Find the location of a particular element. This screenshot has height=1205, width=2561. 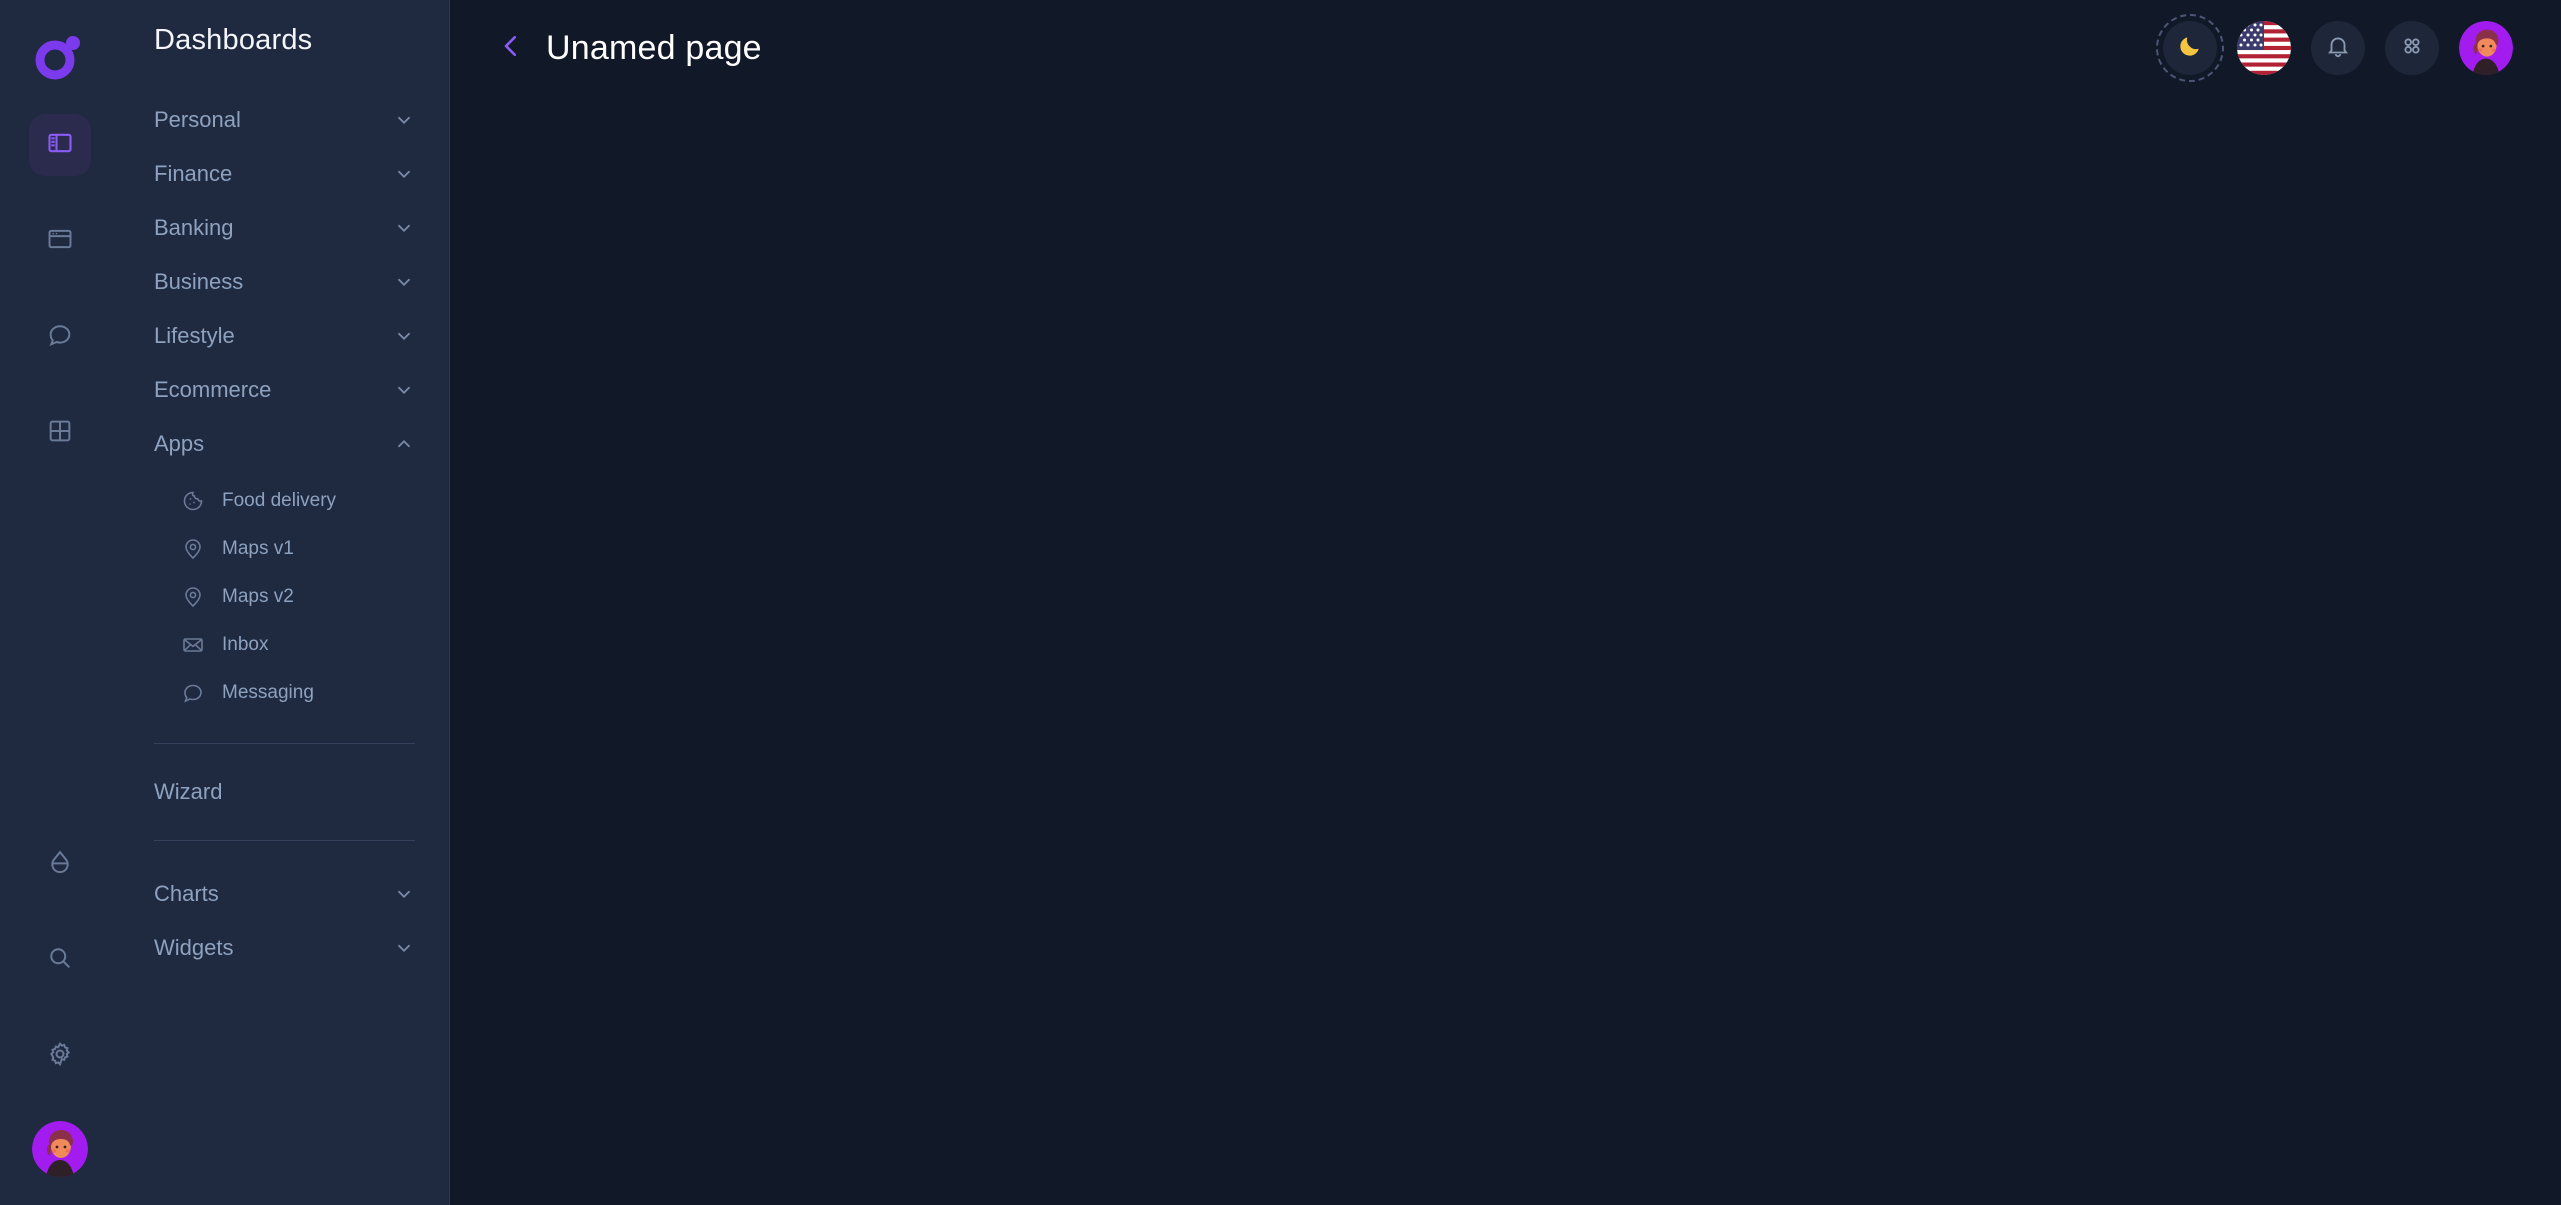

app-logo is located at coordinates (60, 57).